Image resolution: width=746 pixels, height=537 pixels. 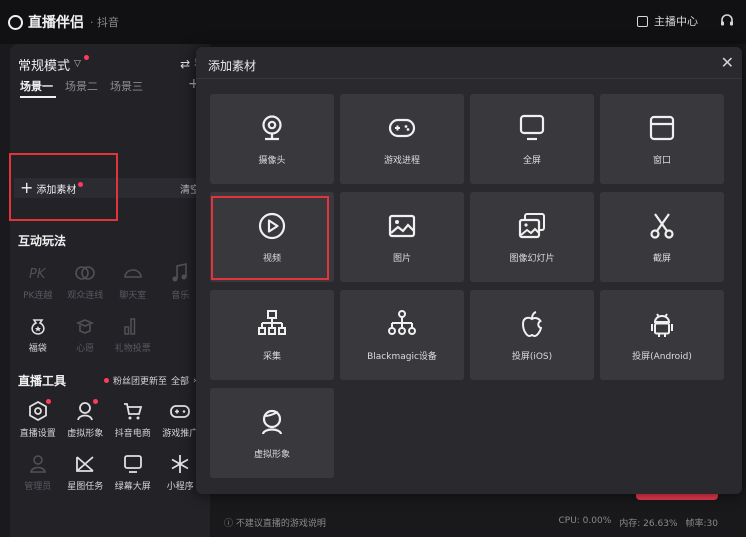 I want to click on gift-vote-item: 礼物投票, so click(x=133, y=334).